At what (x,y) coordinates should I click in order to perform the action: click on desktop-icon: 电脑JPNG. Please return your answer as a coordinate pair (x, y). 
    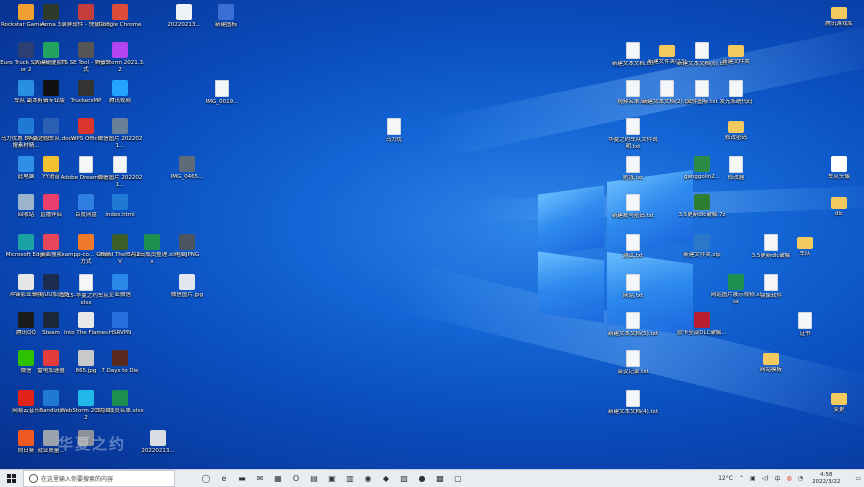
    Looking at the image, I should click on (187, 246).